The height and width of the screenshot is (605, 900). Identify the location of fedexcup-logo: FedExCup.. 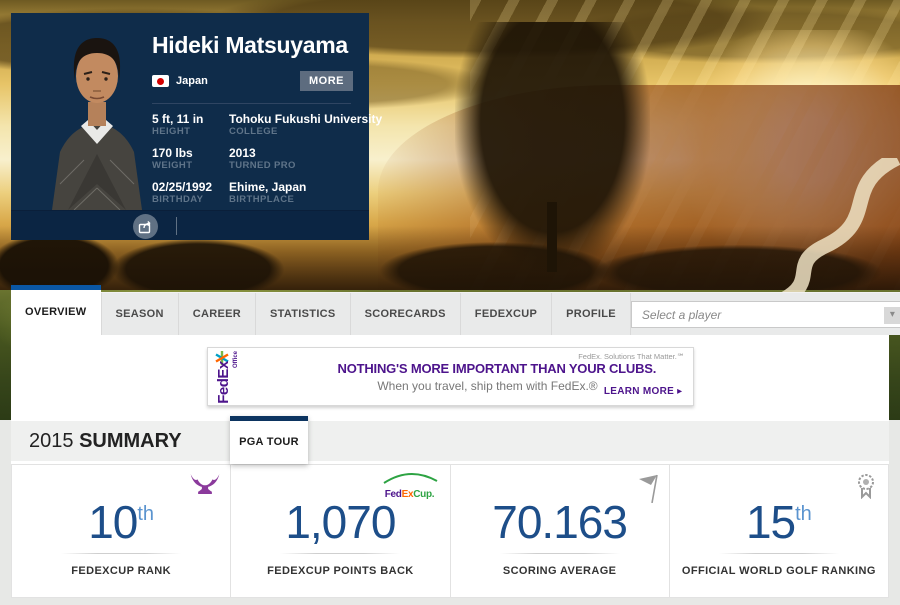
(410, 485).